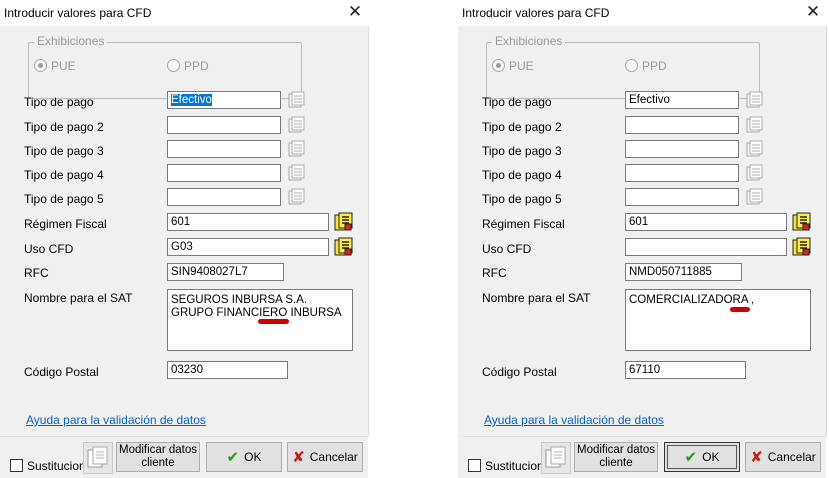  What do you see at coordinates (718, 320) in the screenshot?
I see `nombre-sat-textarea: COMERCIALIZADORA ,` at bounding box center [718, 320].